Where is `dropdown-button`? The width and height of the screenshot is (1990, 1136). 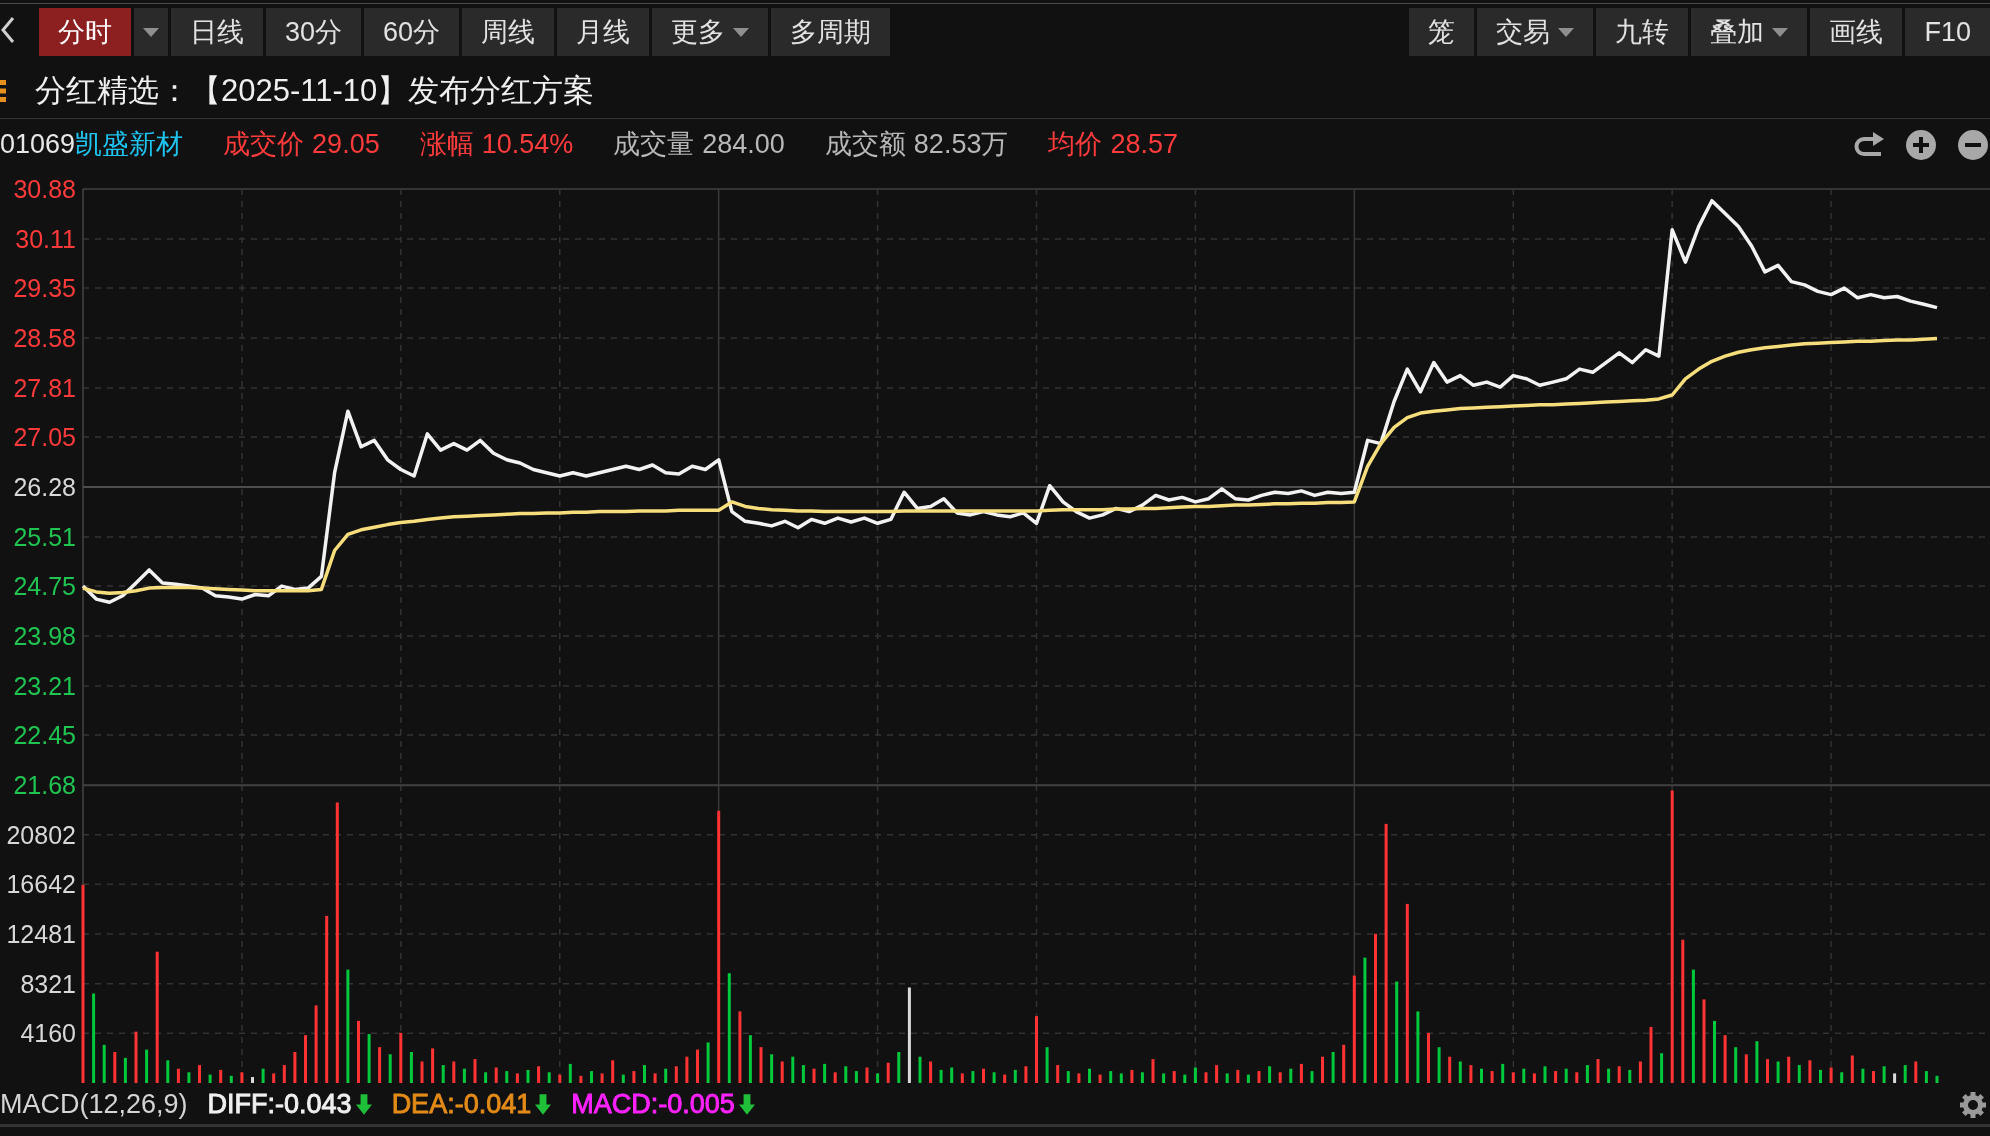 dropdown-button is located at coordinates (151, 32).